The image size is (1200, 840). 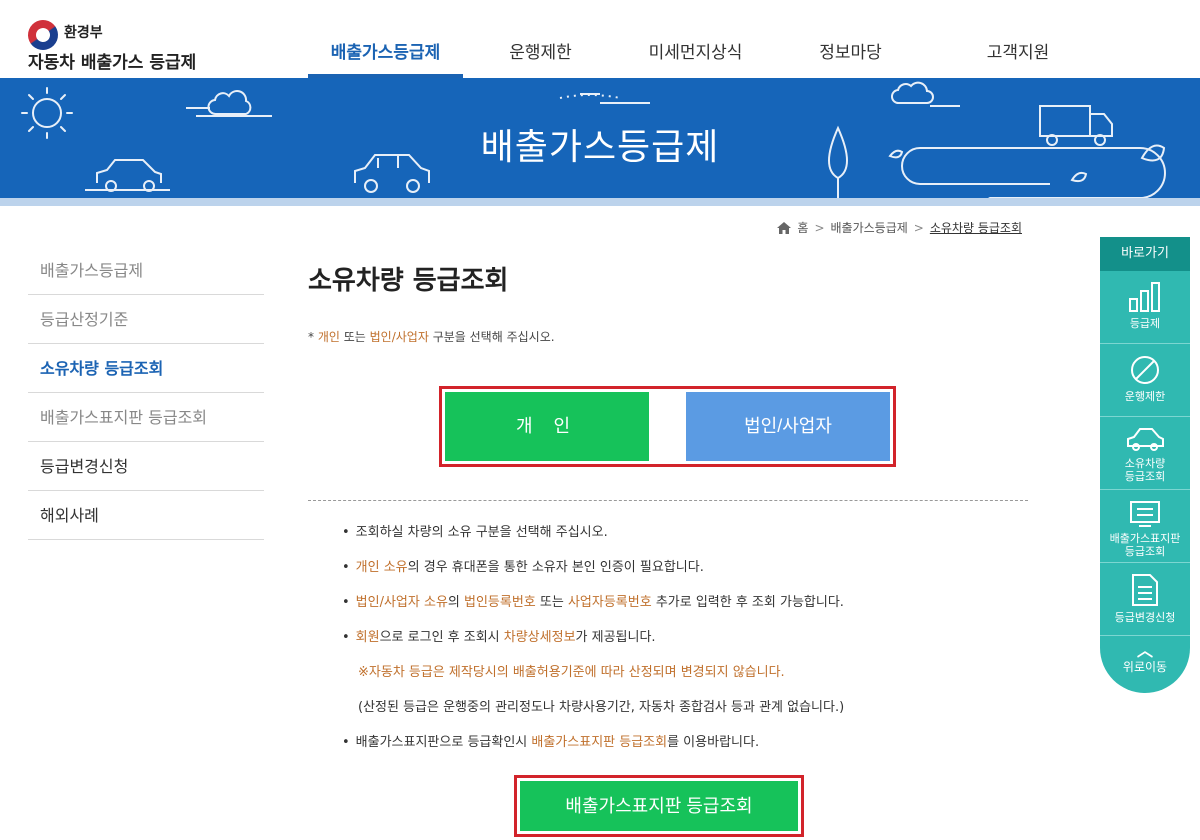 What do you see at coordinates (802, 227) in the screenshot?
I see `breadcrumb-home: 홈` at bounding box center [802, 227].